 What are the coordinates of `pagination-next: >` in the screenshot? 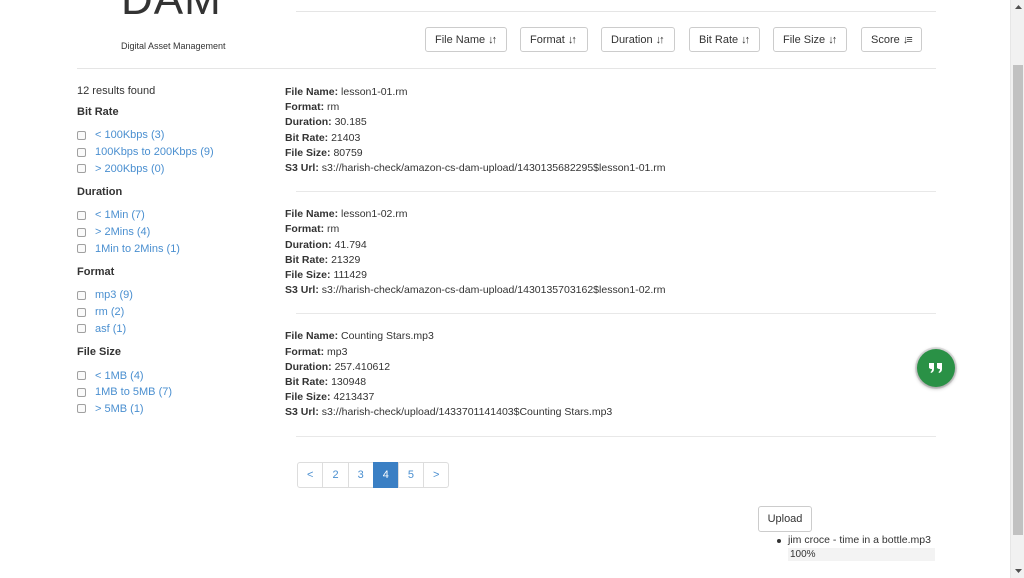 It's located at (436, 475).